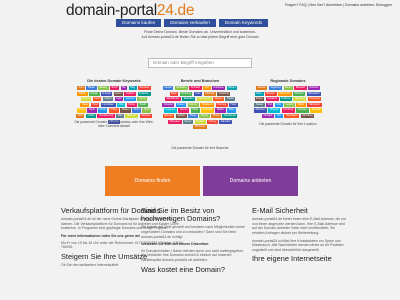 This screenshot has width=400, height=300. I want to click on tag-right-19: Mainz, so click(301, 104).